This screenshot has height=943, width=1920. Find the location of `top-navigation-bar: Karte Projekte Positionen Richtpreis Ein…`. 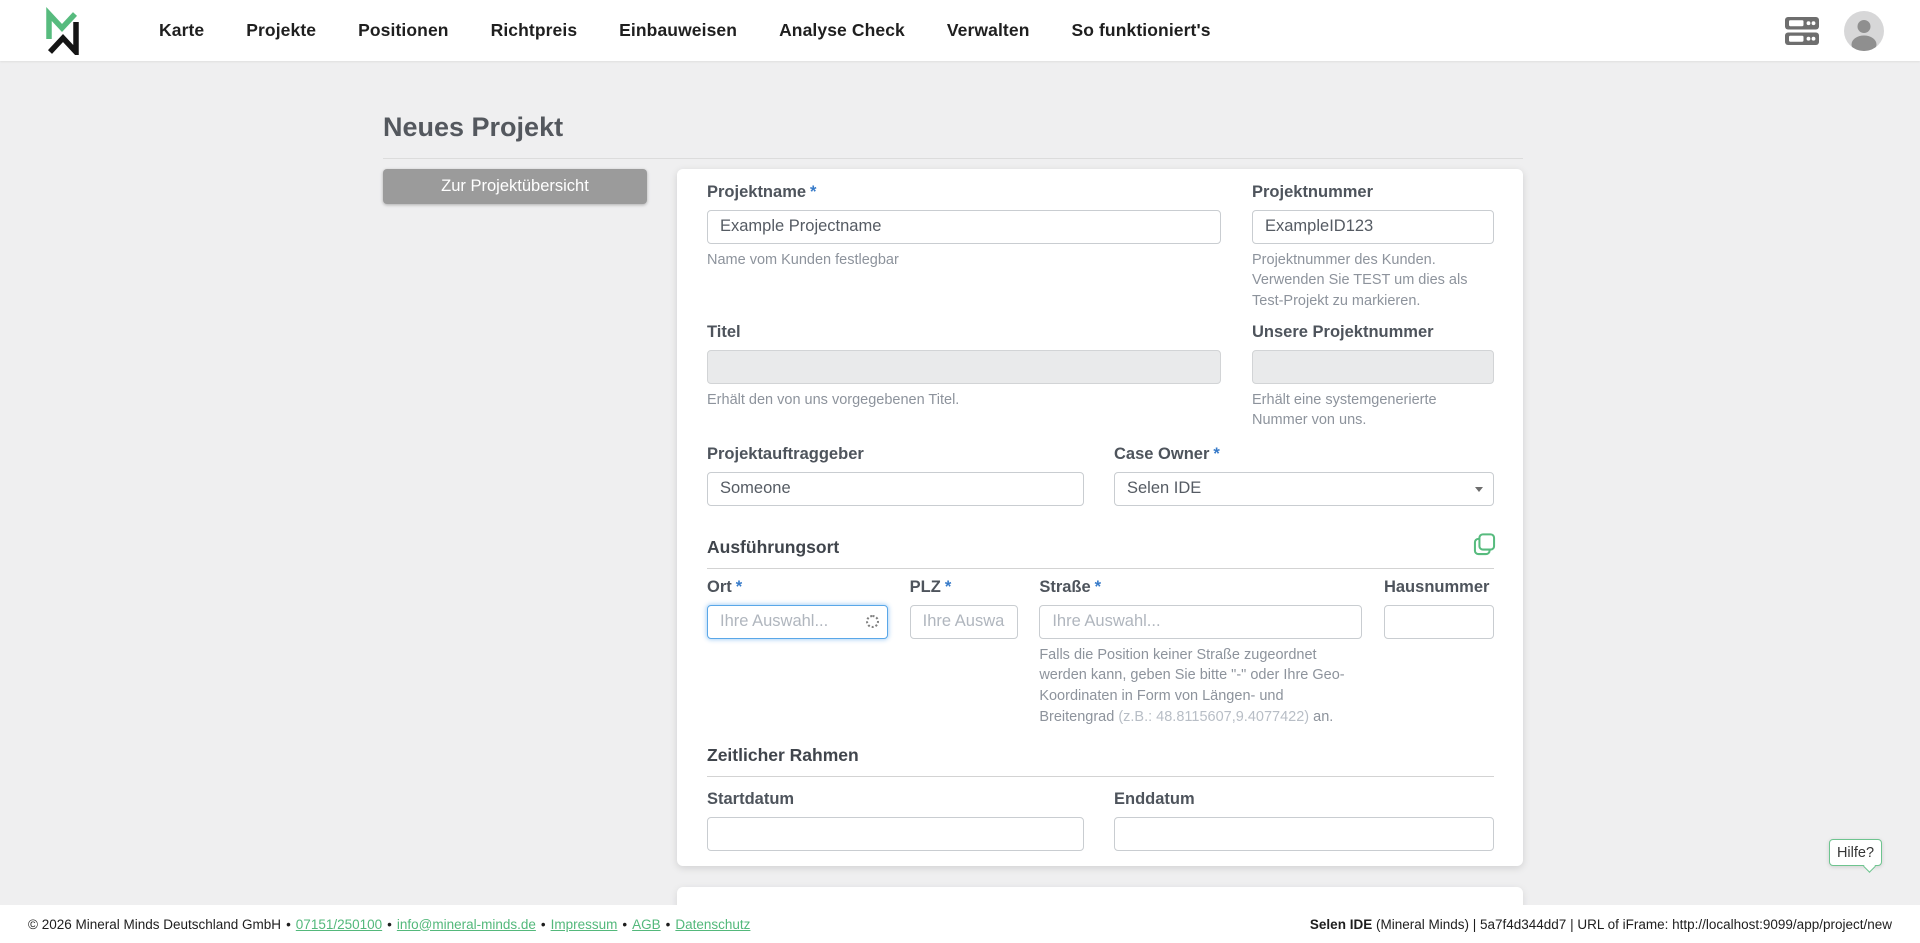

top-navigation-bar: Karte Projekte Positionen Richtpreis Ein… is located at coordinates (960, 30).